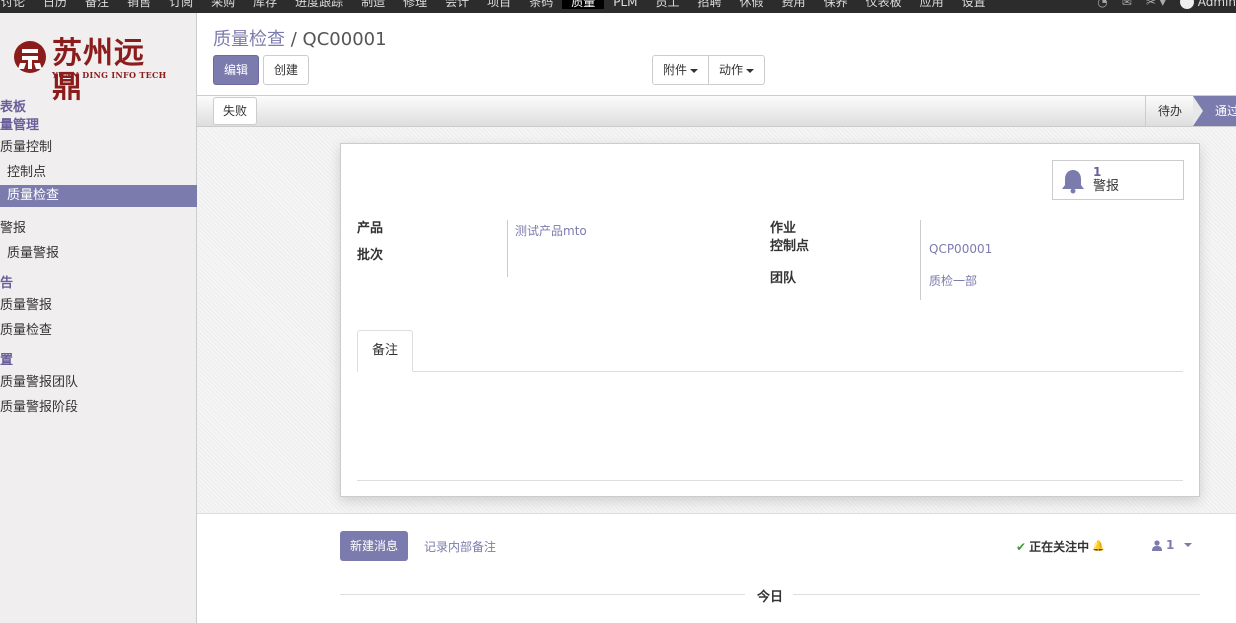 The width and height of the screenshot is (1236, 623). What do you see at coordinates (668, 4) in the screenshot?
I see `topnav-item: 员工` at bounding box center [668, 4].